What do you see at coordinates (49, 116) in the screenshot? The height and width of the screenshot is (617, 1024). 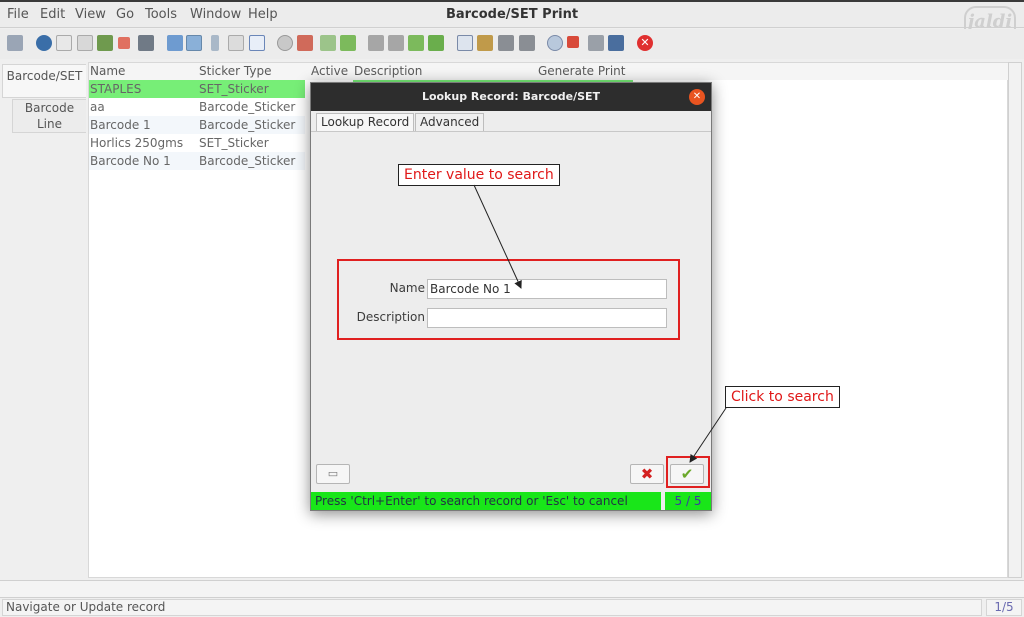 I see `tab-barcode-line: Barcode Line` at bounding box center [49, 116].